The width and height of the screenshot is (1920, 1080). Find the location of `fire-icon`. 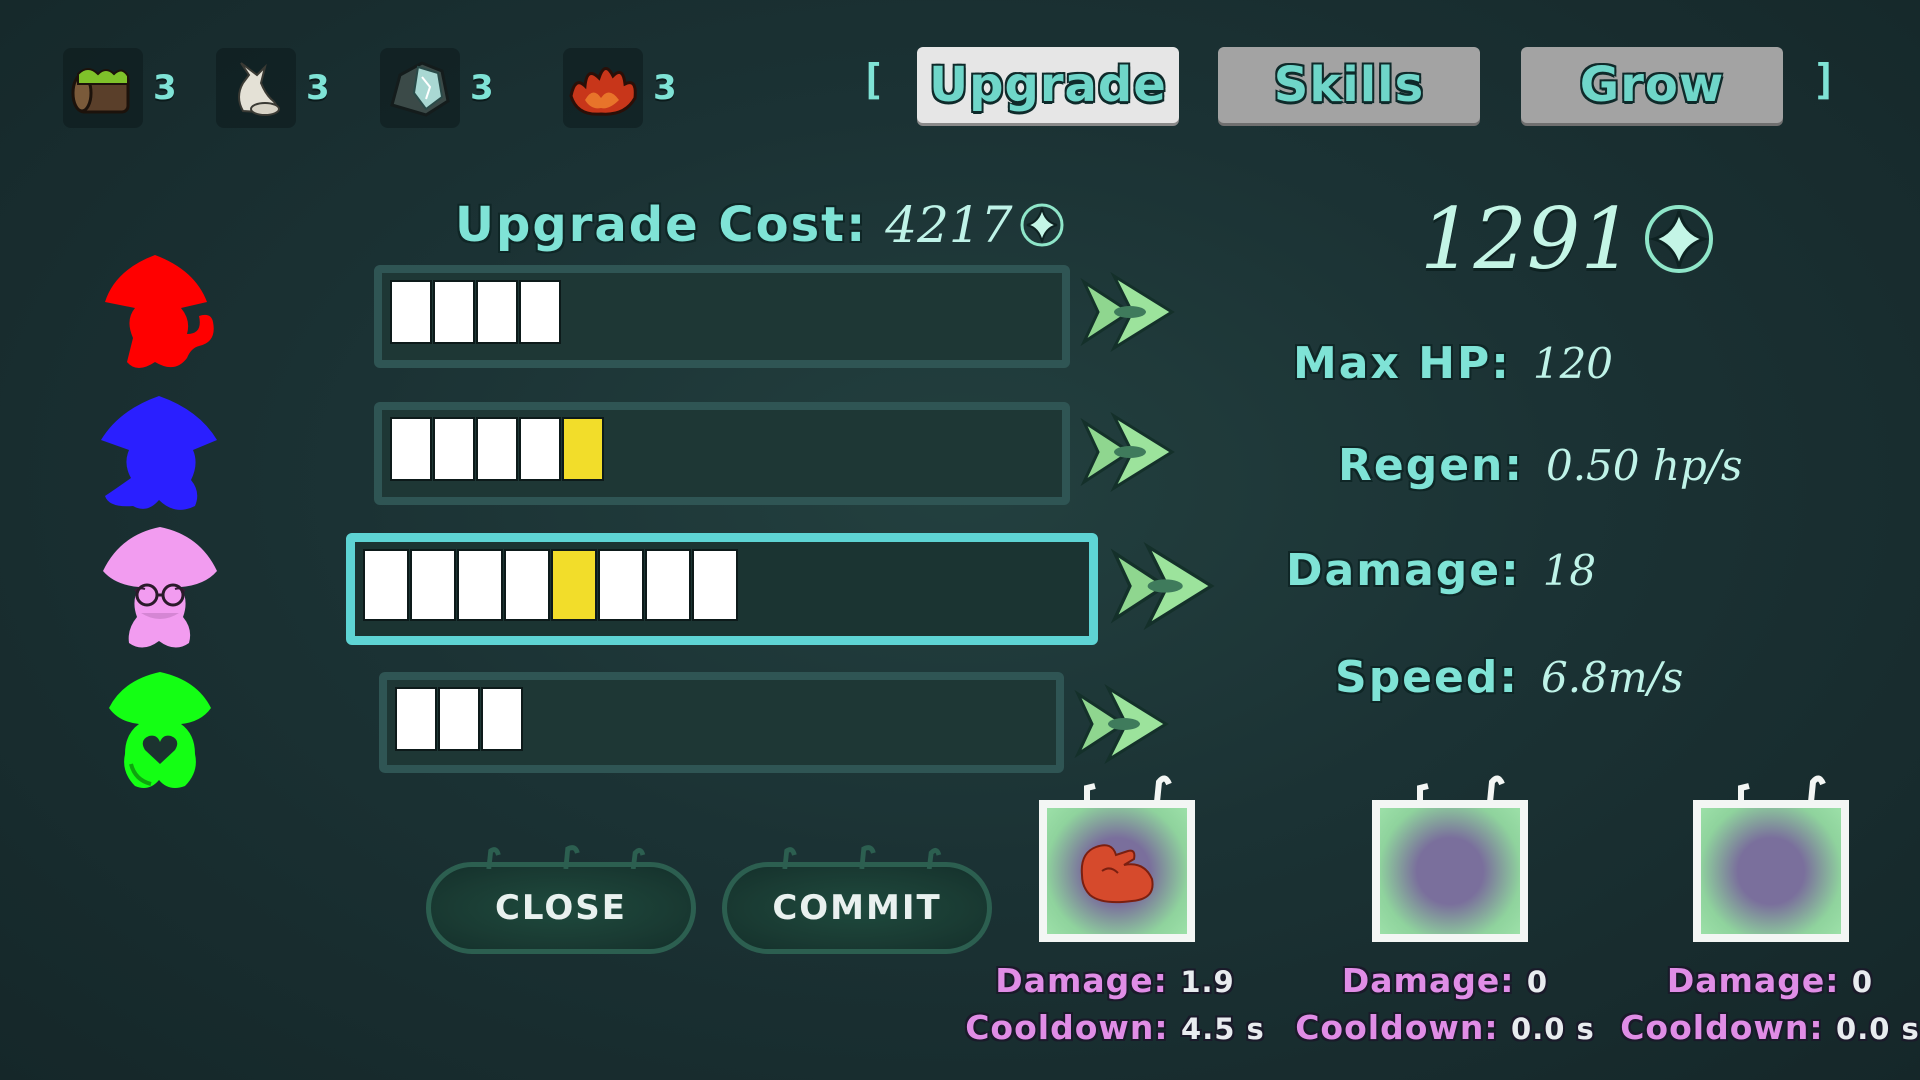

fire-icon is located at coordinates (603, 87).